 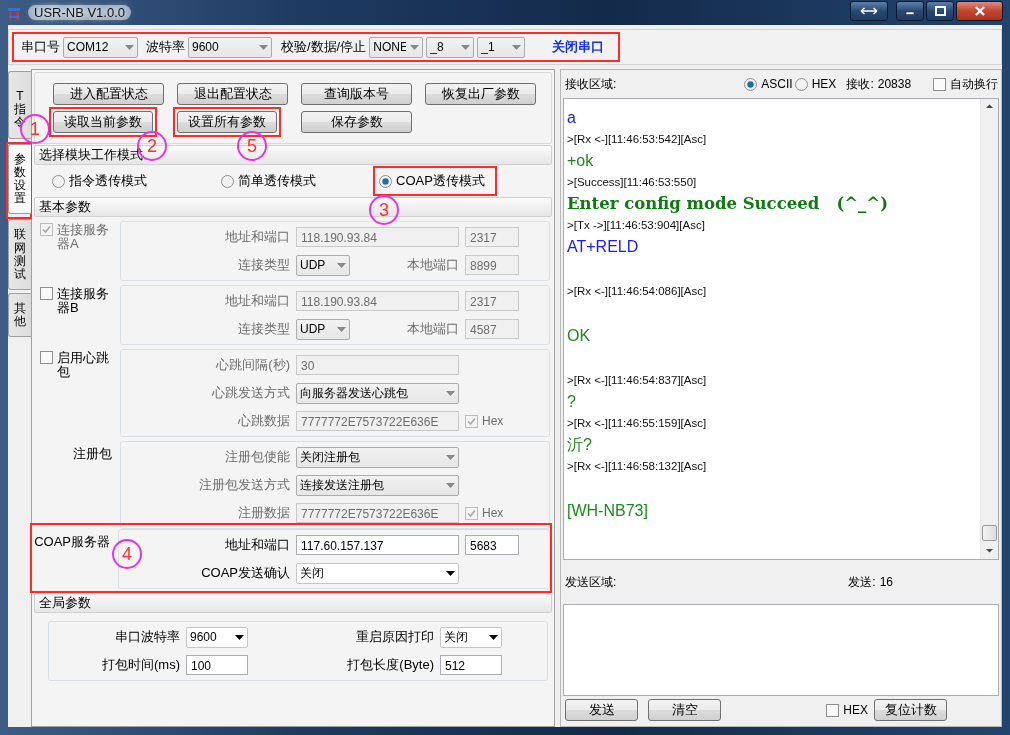 I want to click on field-label: 心跳间隔(秒), so click(x=253, y=365).